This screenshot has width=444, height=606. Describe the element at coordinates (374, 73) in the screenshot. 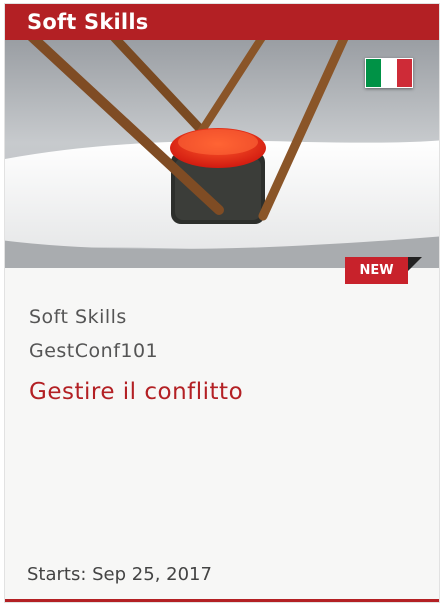

I see `flag-stripe-green` at that location.